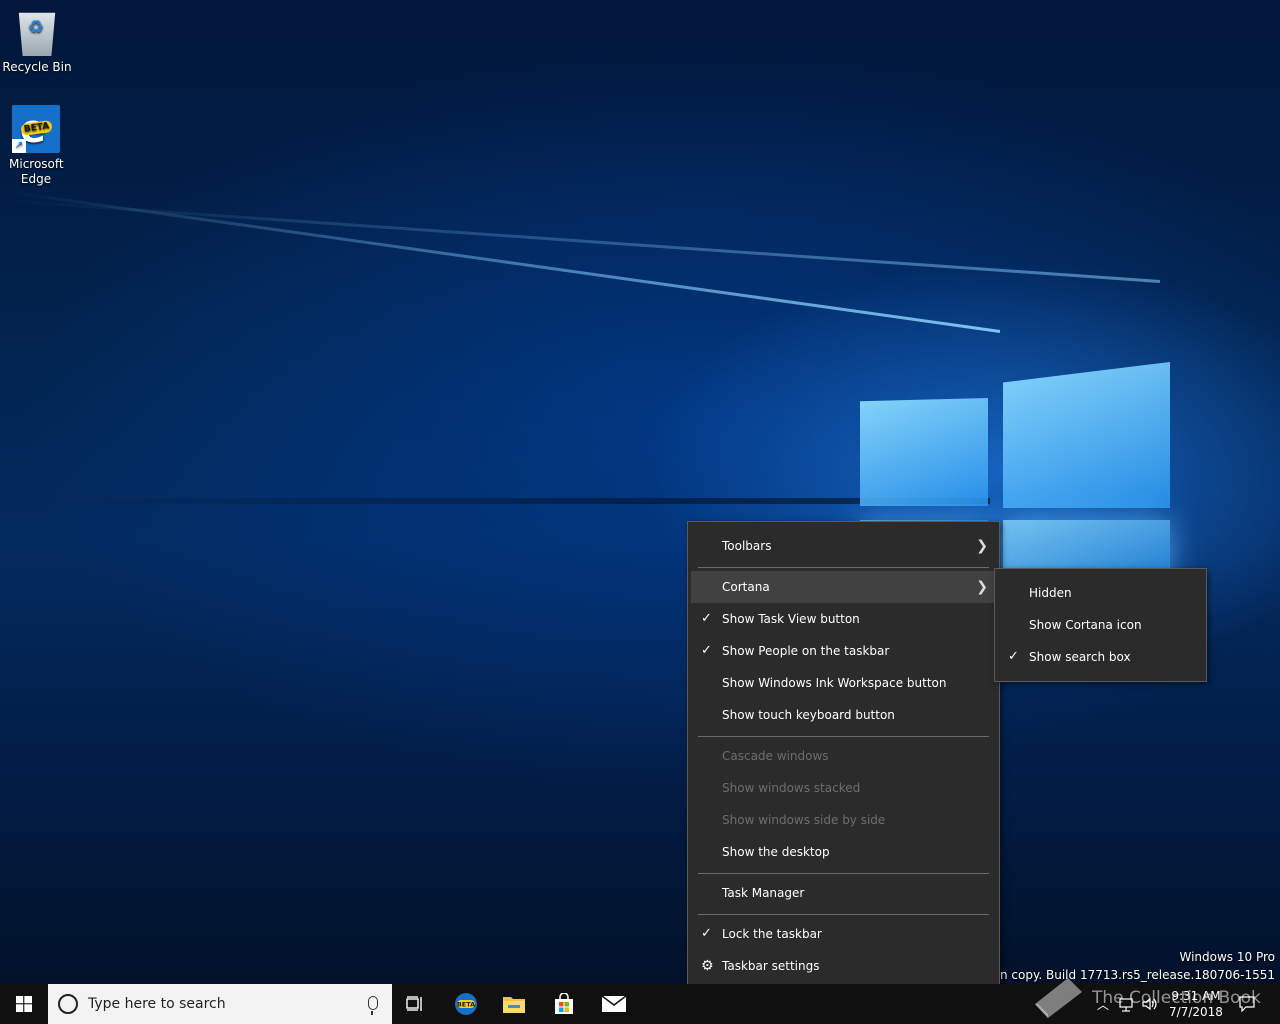 The height and width of the screenshot is (1024, 1280). Describe the element at coordinates (1227, 957) in the screenshot. I see `watermark-edition: Windows 10 Pro` at that location.